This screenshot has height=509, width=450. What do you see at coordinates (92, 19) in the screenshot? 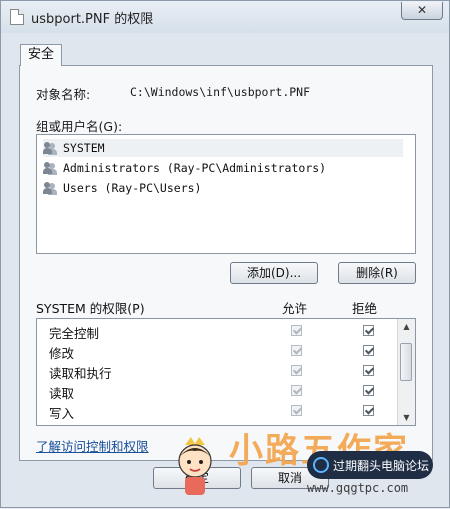
I see `window-title: usbport.PNF 的权限` at bounding box center [92, 19].